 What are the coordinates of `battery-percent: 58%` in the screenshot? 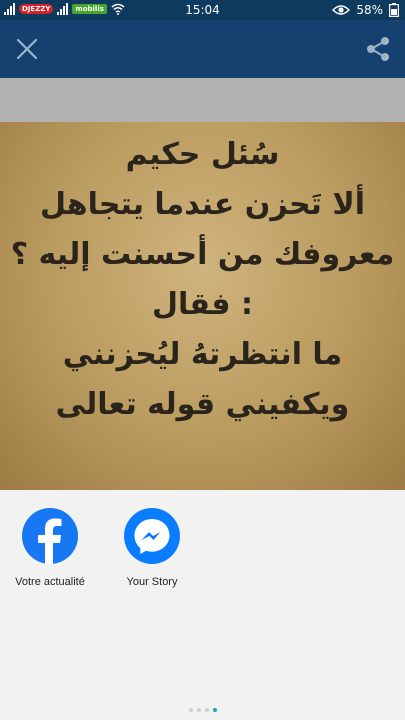 It's located at (369, 10).